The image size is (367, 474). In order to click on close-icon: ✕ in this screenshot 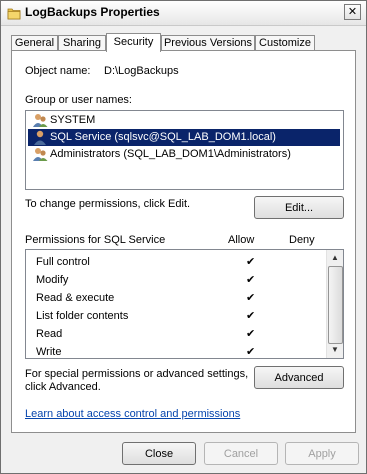, I will do `click(352, 12)`.